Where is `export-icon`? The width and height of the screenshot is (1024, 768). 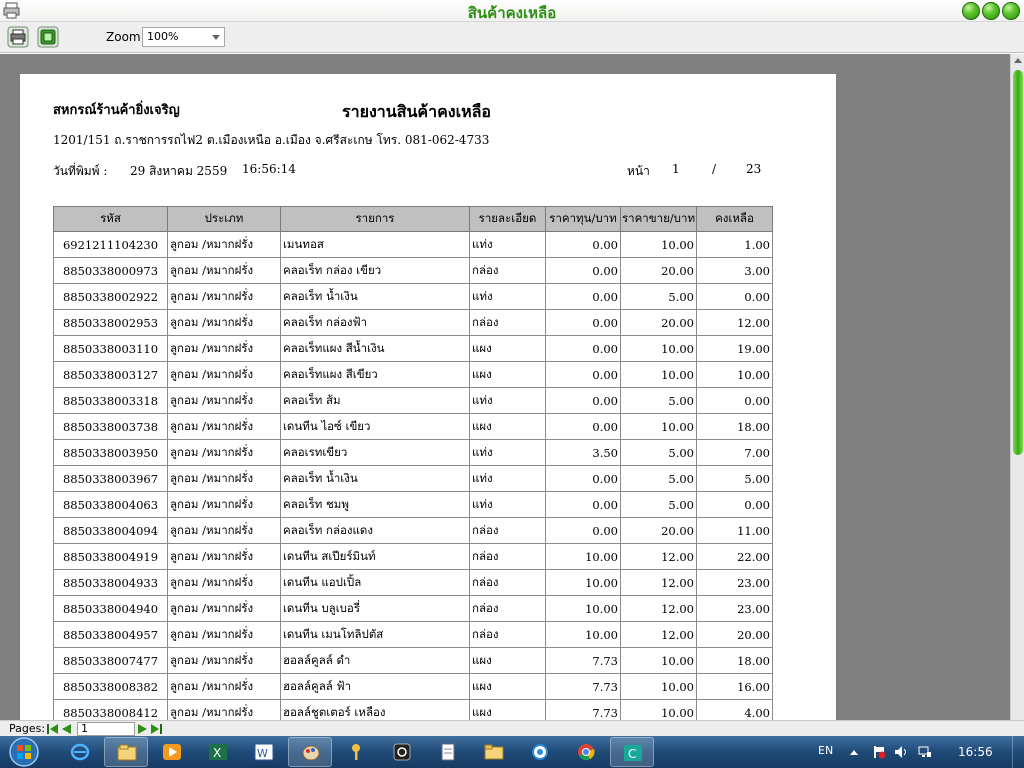 export-icon is located at coordinates (48, 37).